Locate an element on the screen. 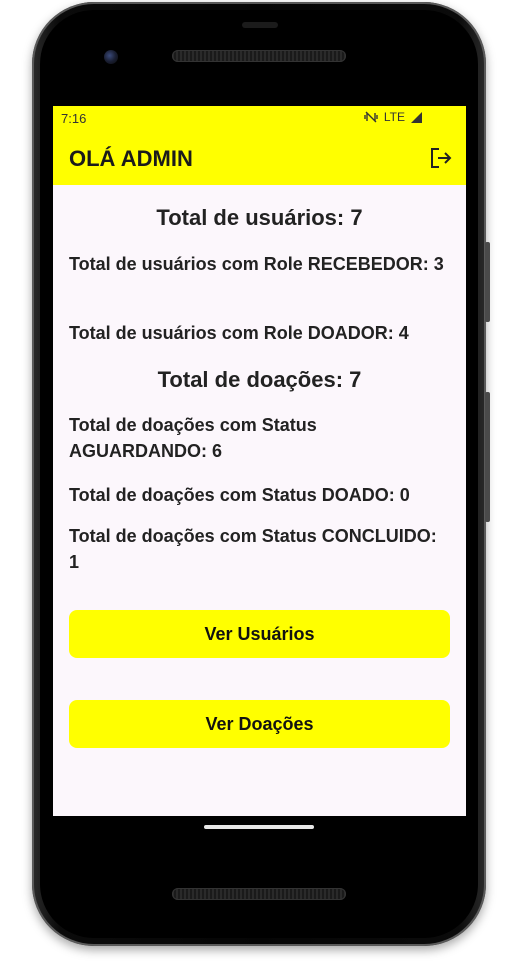  status-icons: LTE is located at coordinates (393, 117).